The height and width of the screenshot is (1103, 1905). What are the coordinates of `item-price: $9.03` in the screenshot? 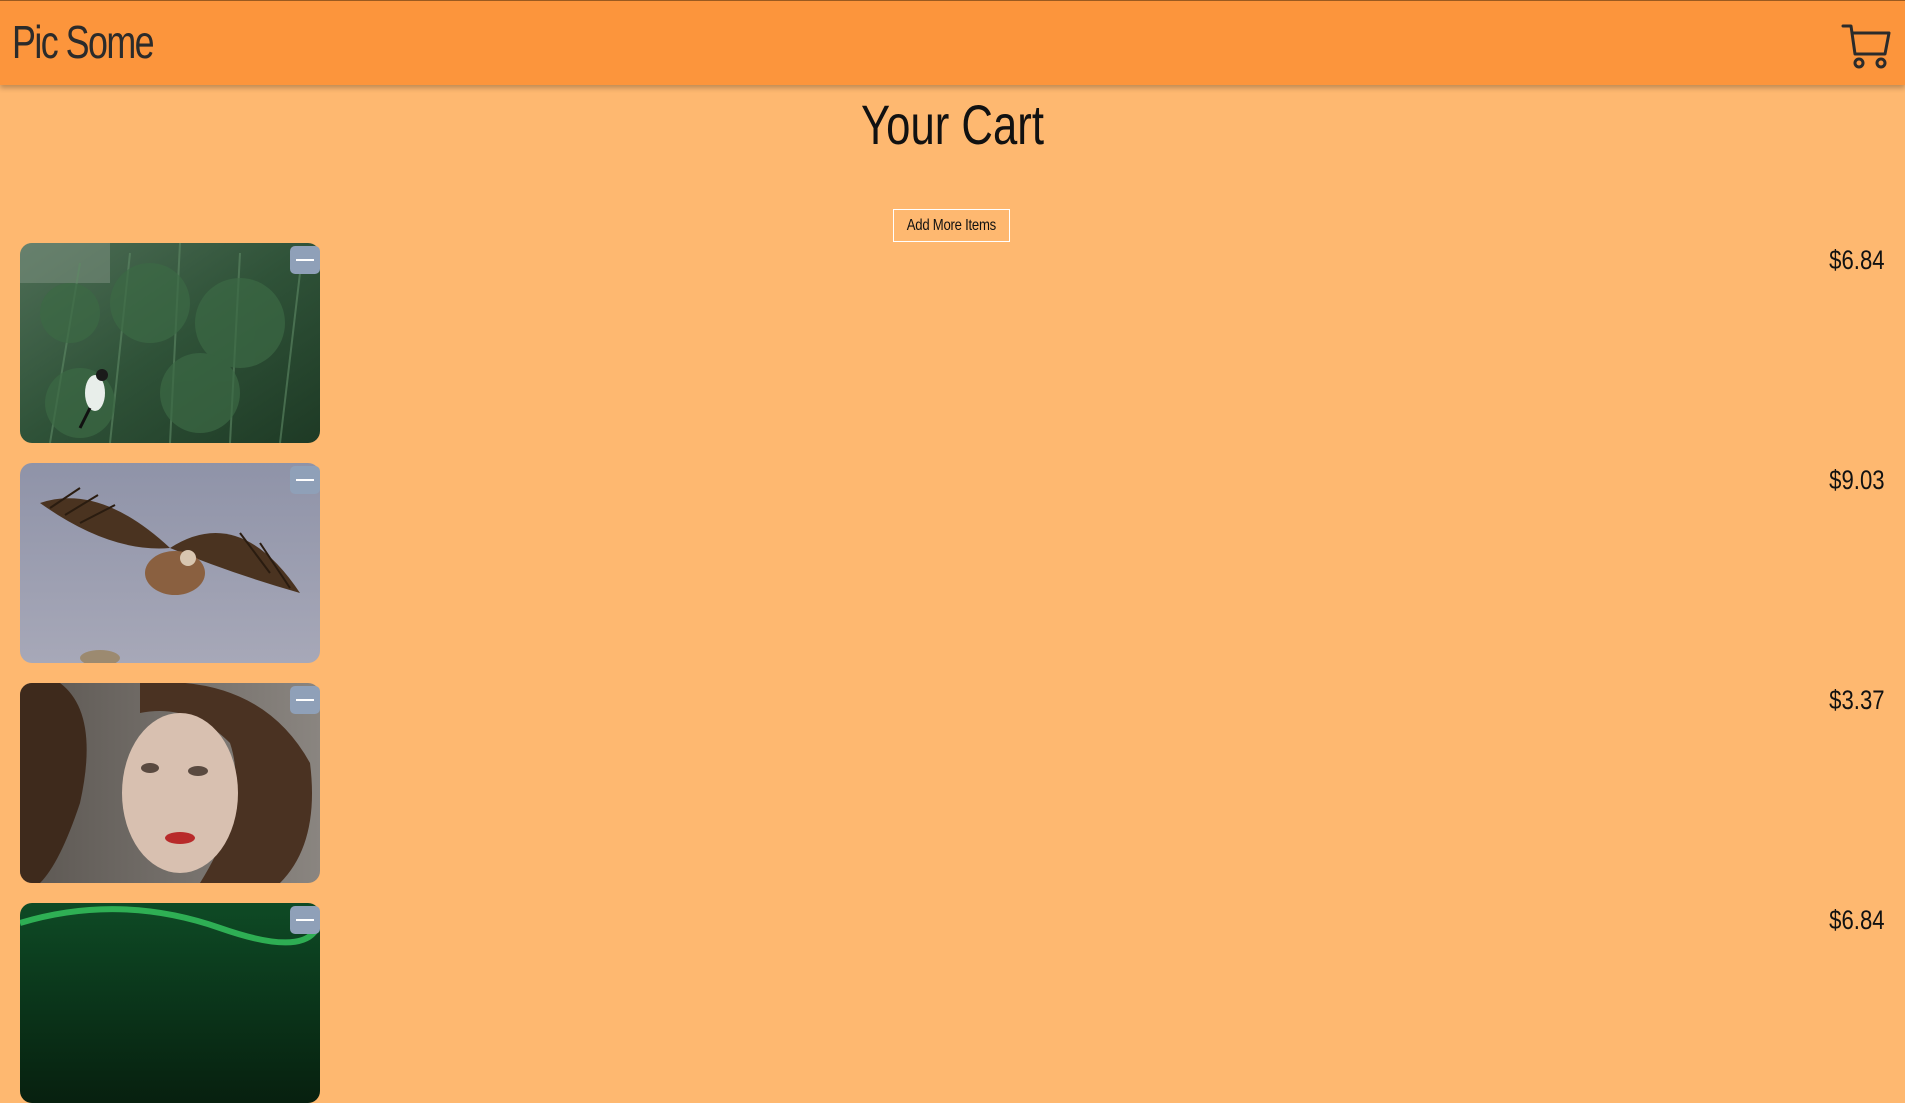 It's located at (1857, 480).